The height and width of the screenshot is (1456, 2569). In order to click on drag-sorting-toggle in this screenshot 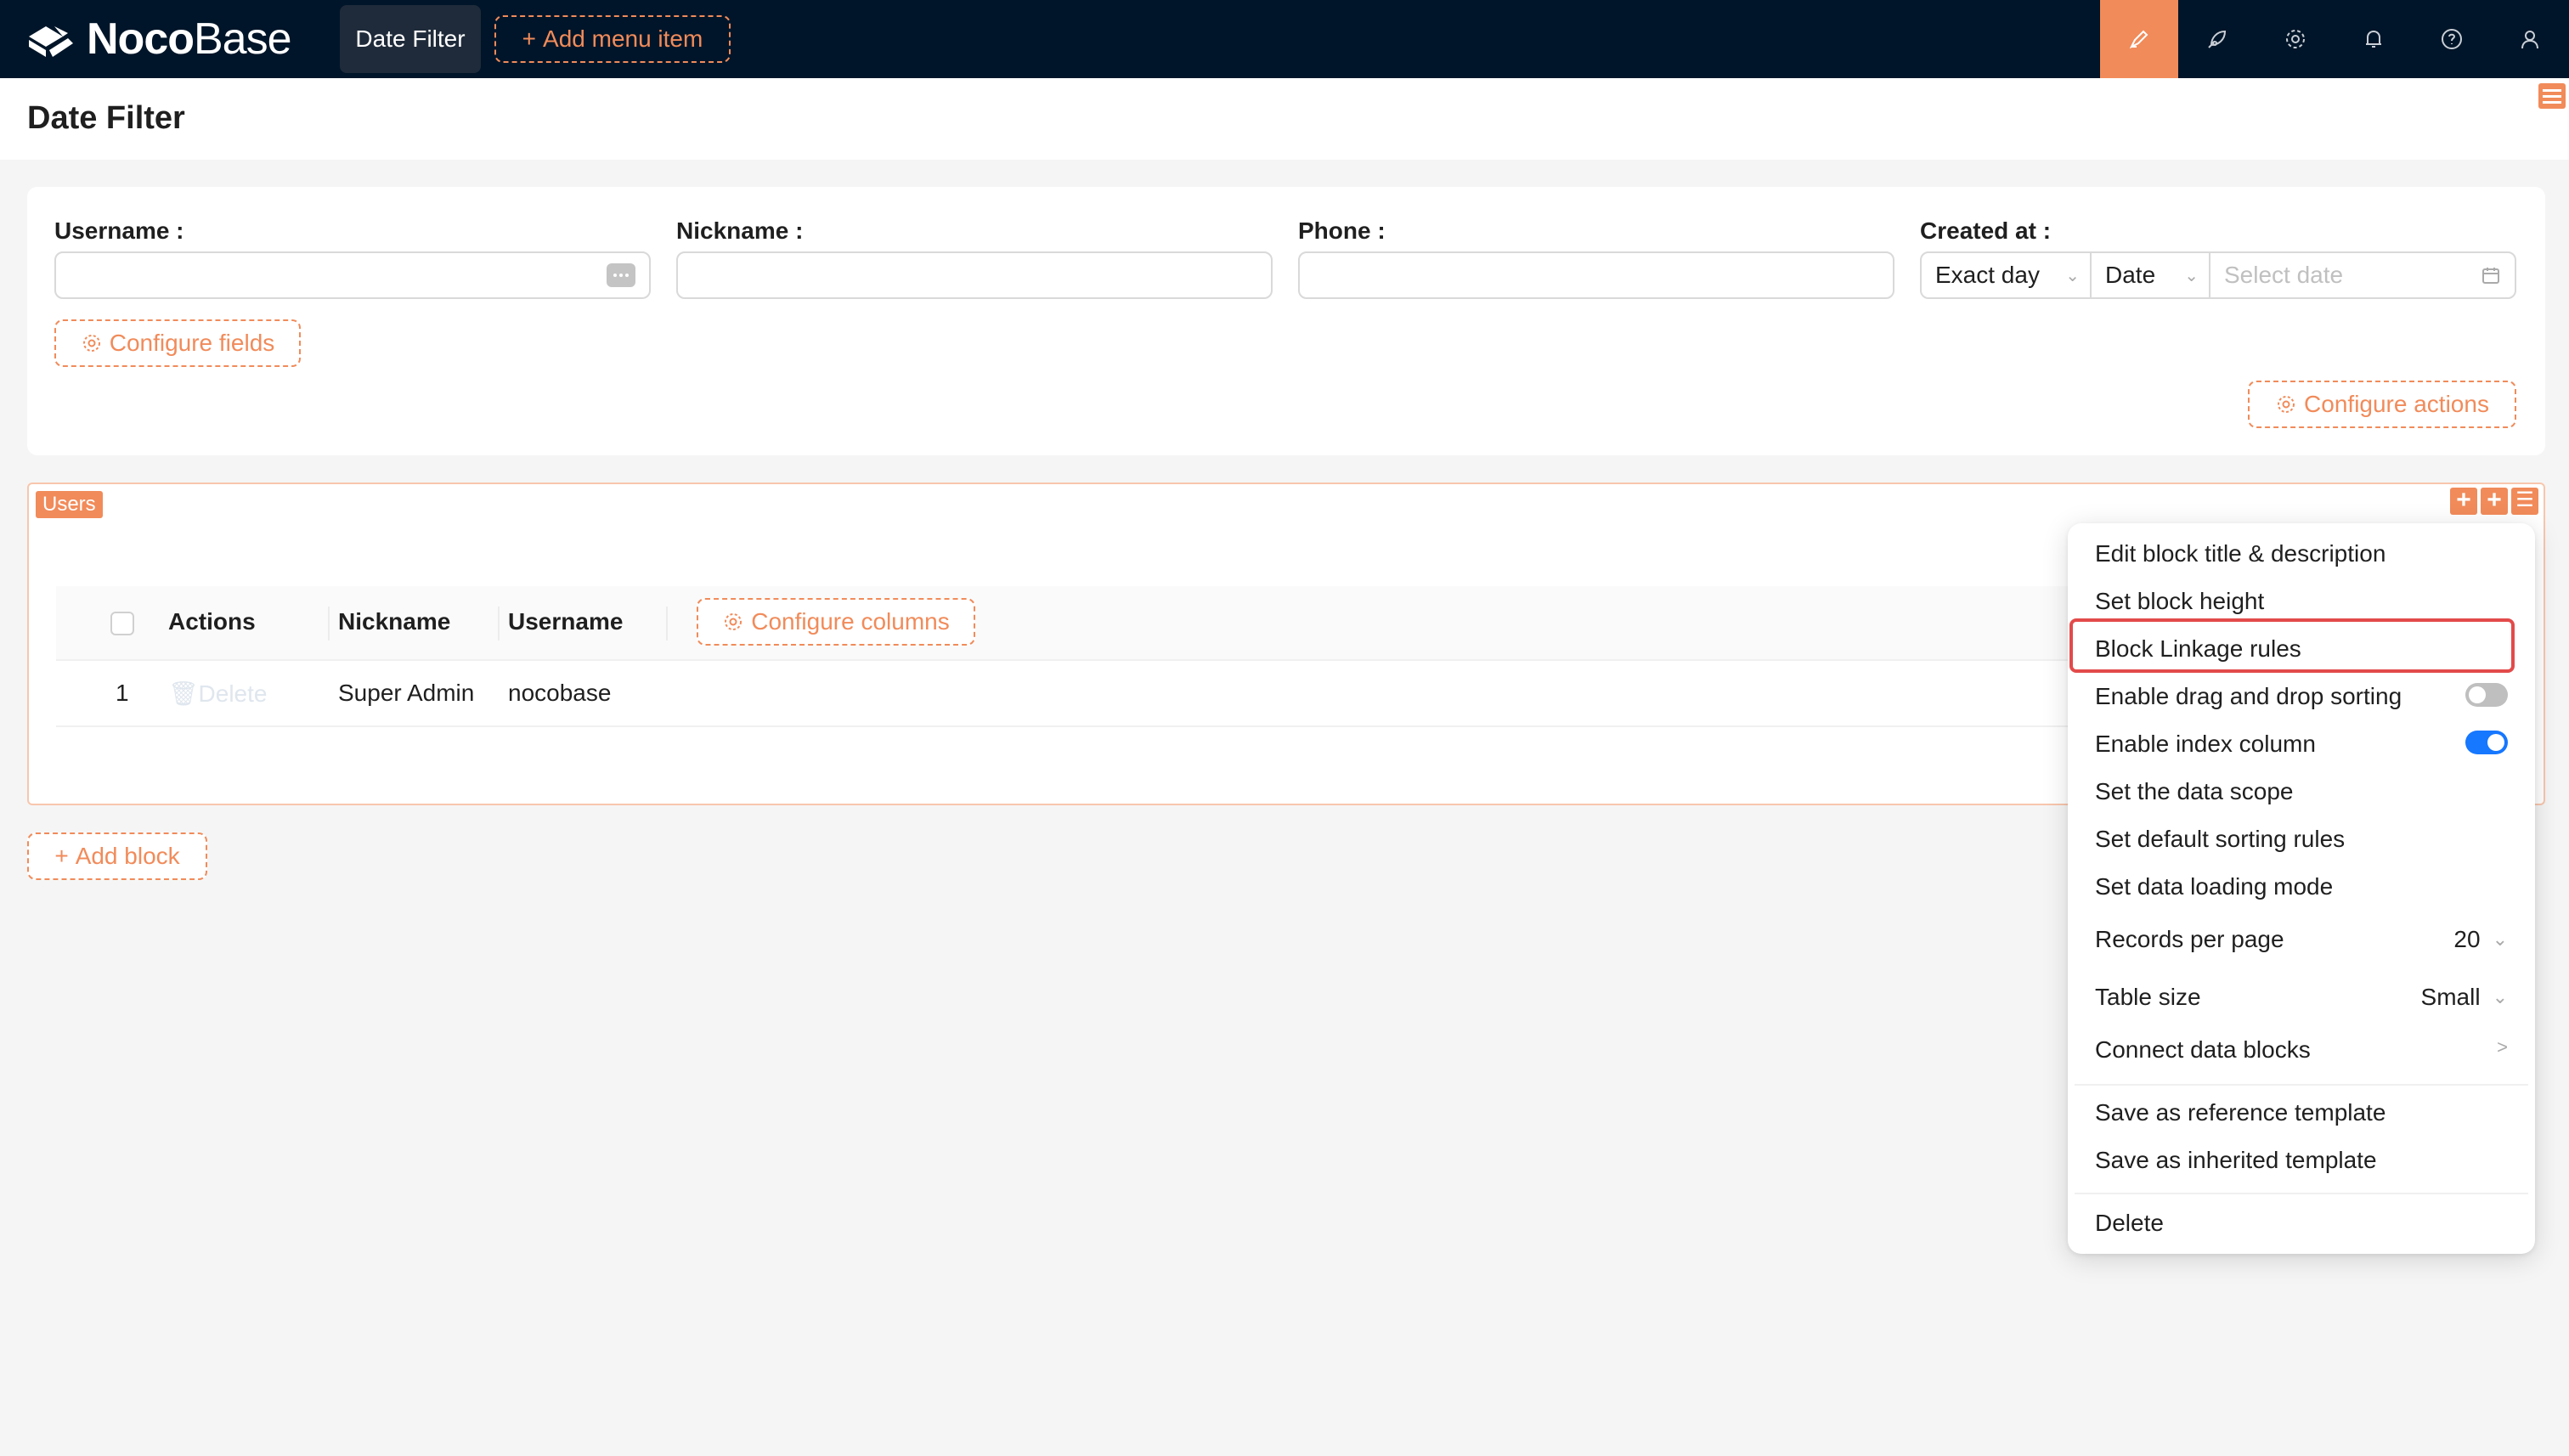, I will do `click(2486, 695)`.